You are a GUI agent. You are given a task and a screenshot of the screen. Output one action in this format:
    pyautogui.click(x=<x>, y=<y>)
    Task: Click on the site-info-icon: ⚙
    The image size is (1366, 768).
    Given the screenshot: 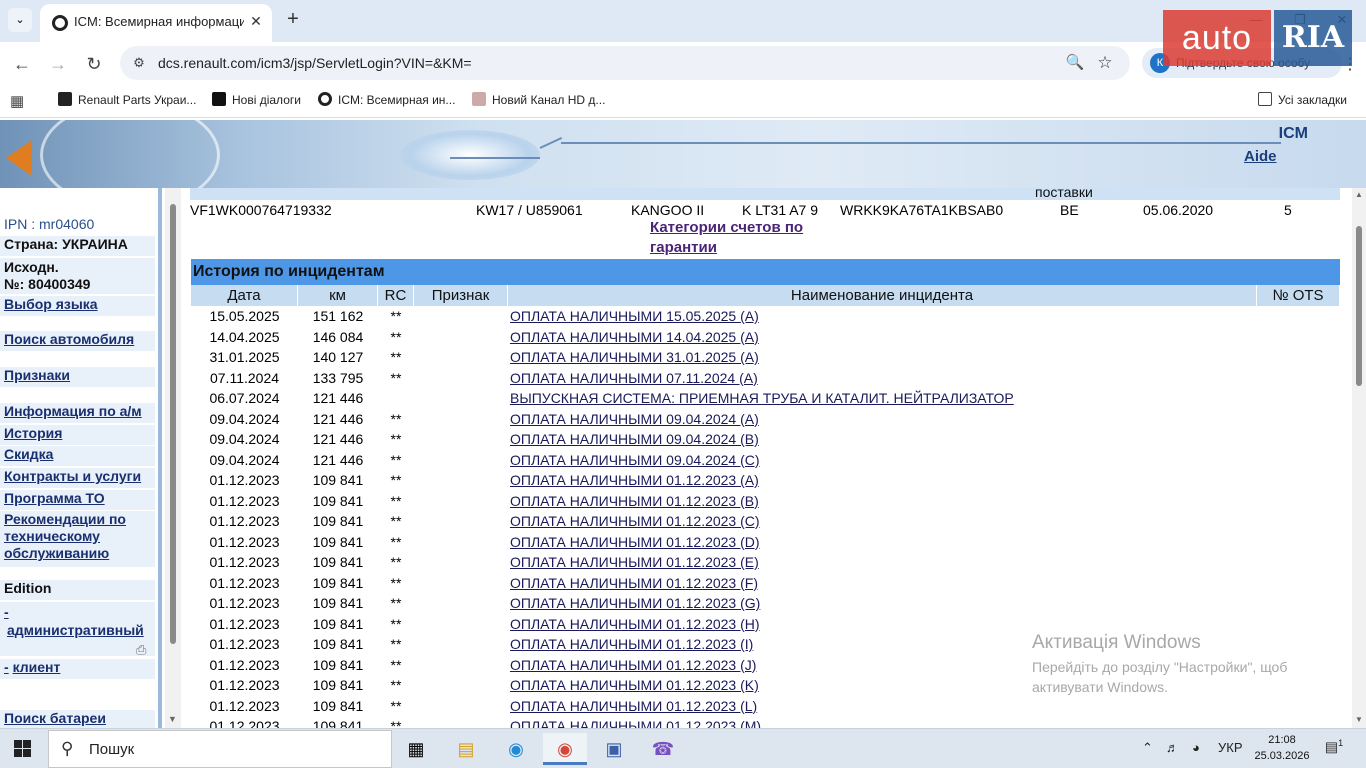 What is the action you would take?
    pyautogui.click(x=139, y=63)
    